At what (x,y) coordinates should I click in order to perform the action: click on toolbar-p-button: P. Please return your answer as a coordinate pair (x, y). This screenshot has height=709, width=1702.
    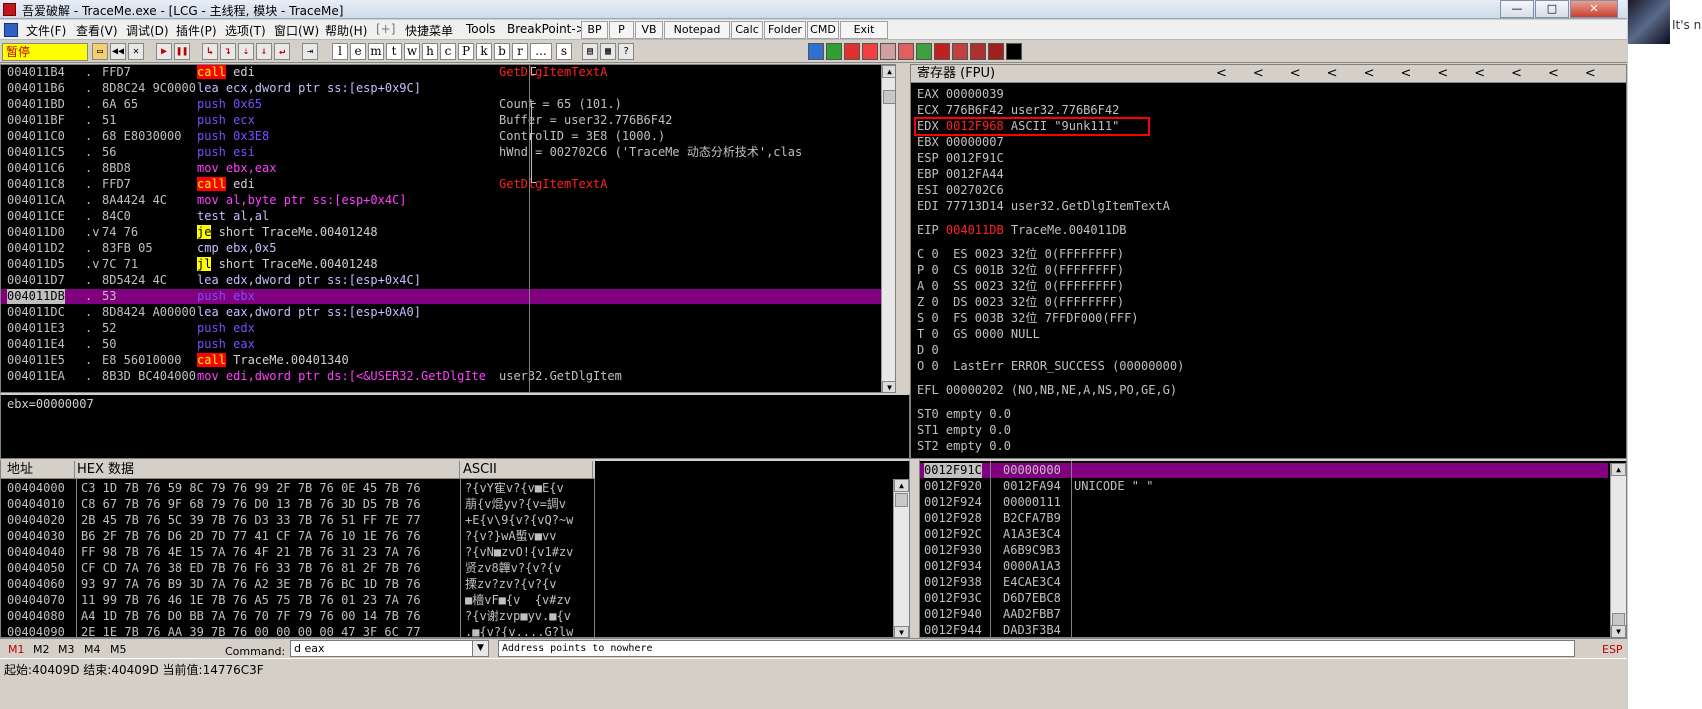
    Looking at the image, I should click on (466, 51).